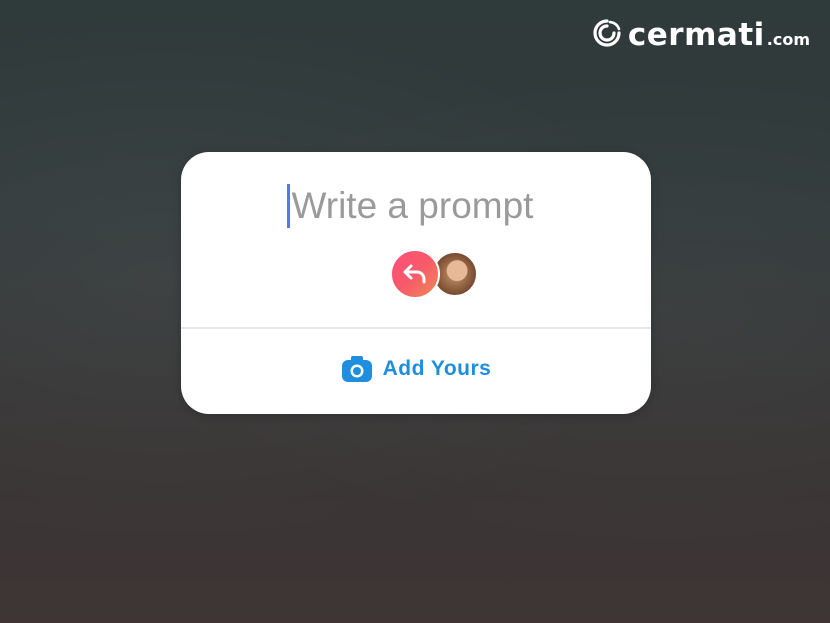 This screenshot has height=623, width=830. Describe the element at coordinates (437, 368) in the screenshot. I see `add-yours-label: Add Yours` at that location.